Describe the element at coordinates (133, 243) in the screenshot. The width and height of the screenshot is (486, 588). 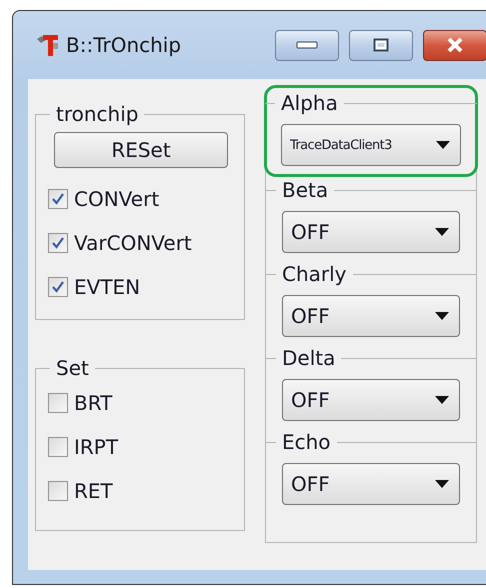
I see `checkbox-label: VarCONVert` at that location.